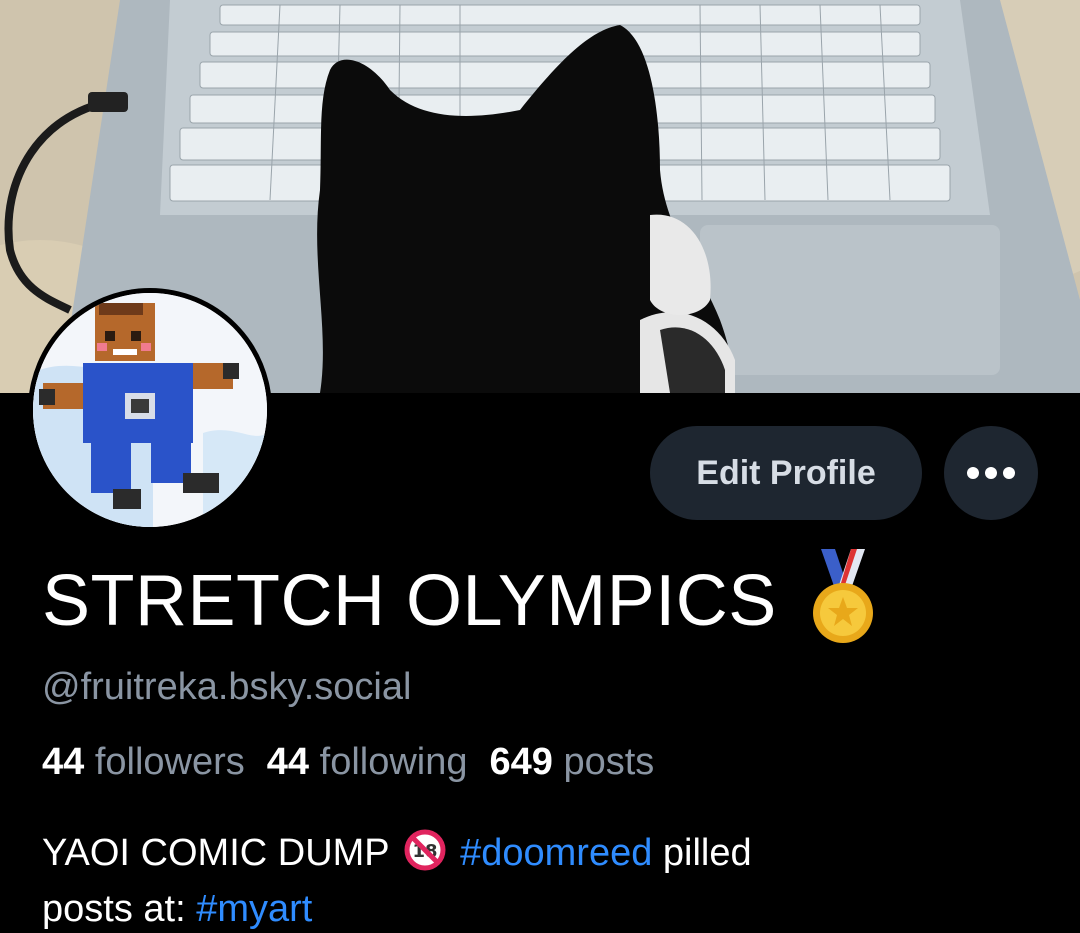 This screenshot has width=1080, height=933. What do you see at coordinates (521, 762) in the screenshot?
I see `posts-count: 649` at bounding box center [521, 762].